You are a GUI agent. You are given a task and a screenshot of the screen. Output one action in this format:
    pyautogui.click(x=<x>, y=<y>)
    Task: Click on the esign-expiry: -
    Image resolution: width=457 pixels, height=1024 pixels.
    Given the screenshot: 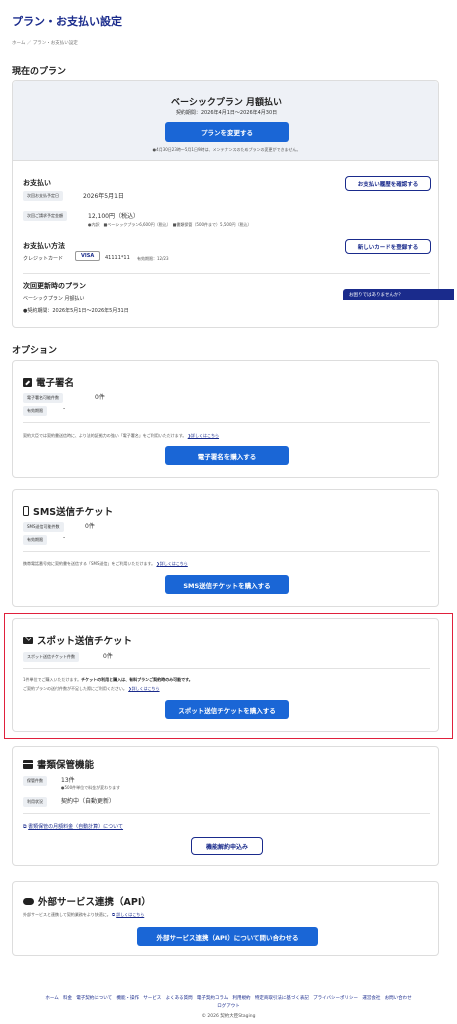 What is the action you would take?
    pyautogui.click(x=64, y=408)
    